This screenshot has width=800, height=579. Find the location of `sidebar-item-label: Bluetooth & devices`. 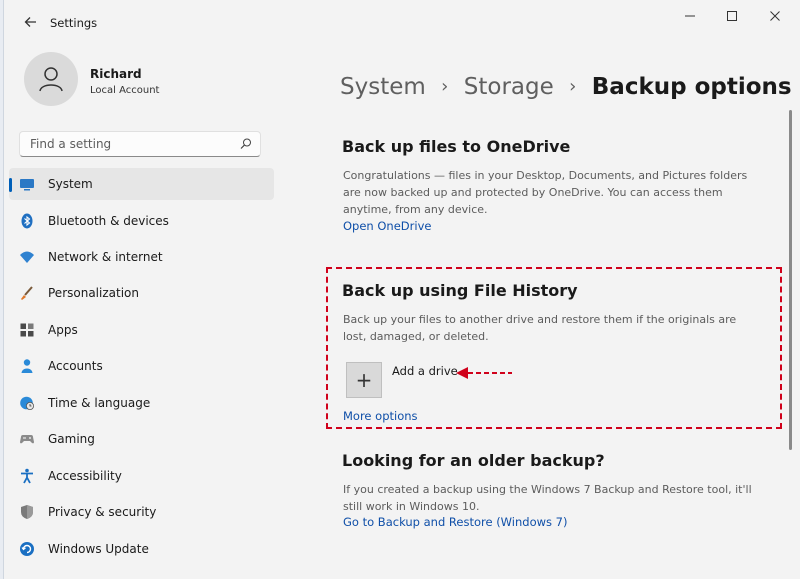

sidebar-item-label: Bluetooth & devices is located at coordinates (108, 221).